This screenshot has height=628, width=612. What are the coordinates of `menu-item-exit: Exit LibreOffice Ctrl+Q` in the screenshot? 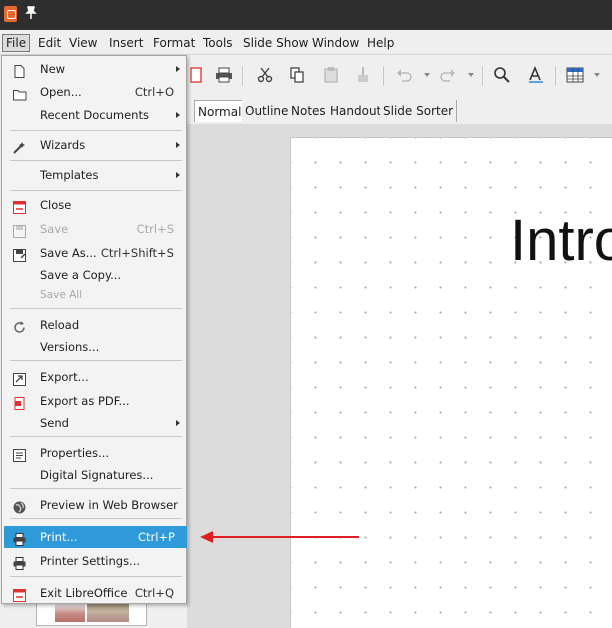 It's located at (95, 593).